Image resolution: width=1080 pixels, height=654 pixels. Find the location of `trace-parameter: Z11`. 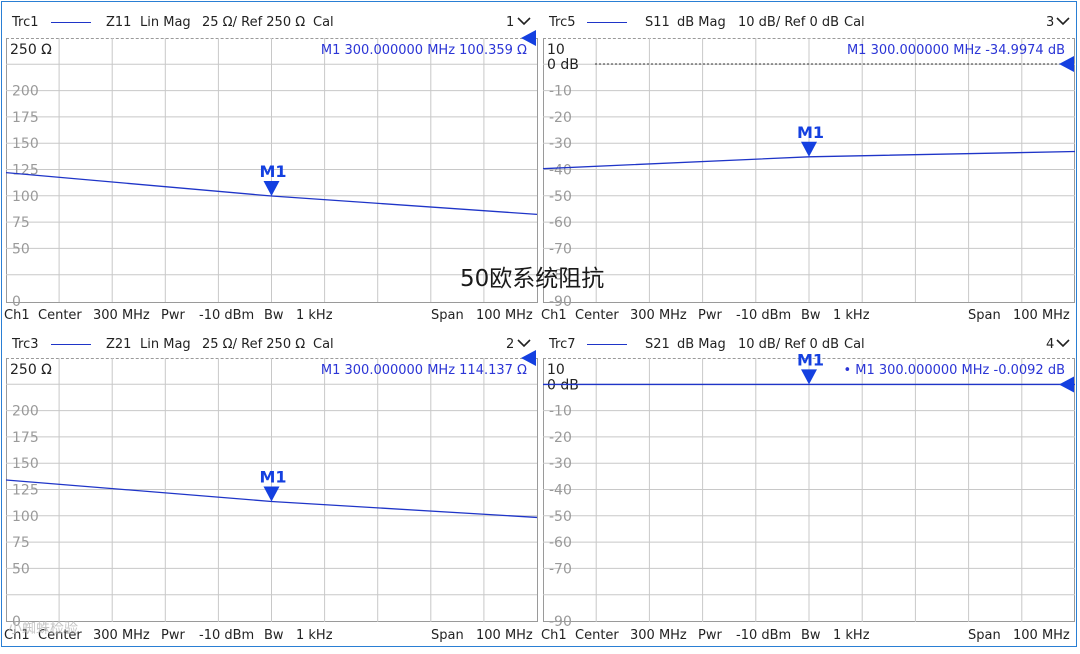

trace-parameter: Z11 is located at coordinates (118, 22).